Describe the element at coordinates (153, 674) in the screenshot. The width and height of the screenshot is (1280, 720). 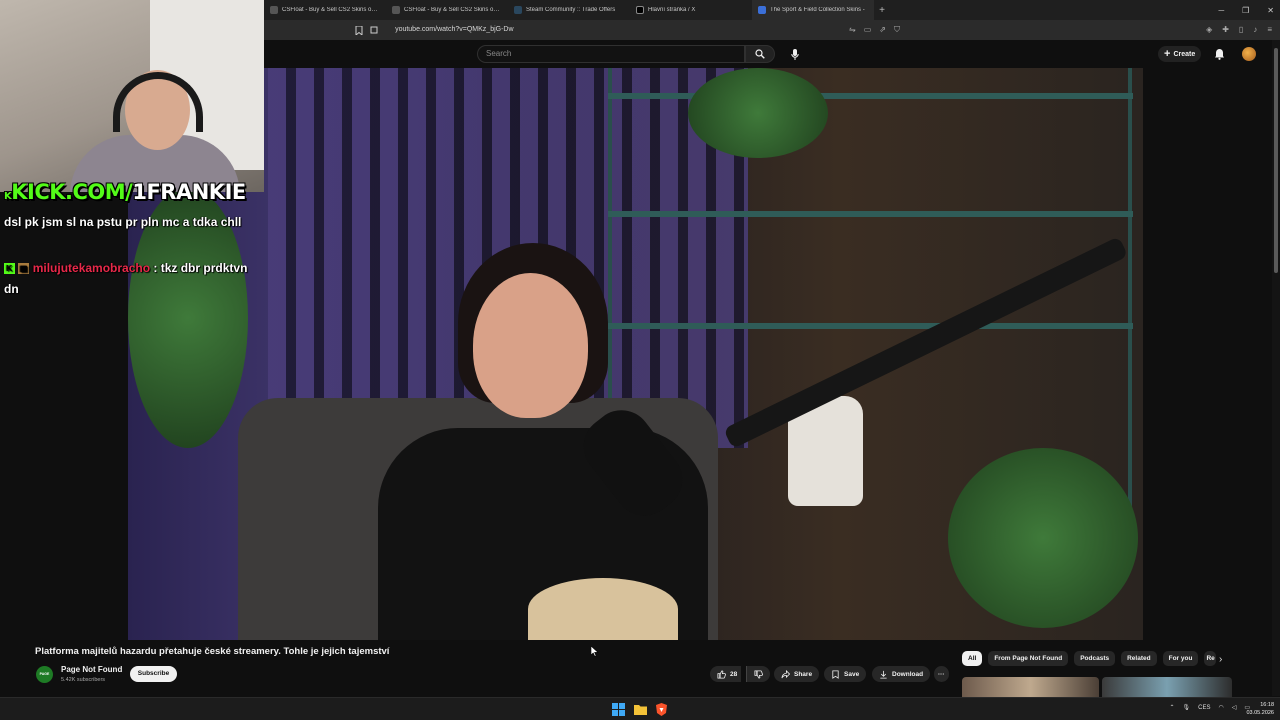
I see `subscribe-button: Subscribe` at that location.